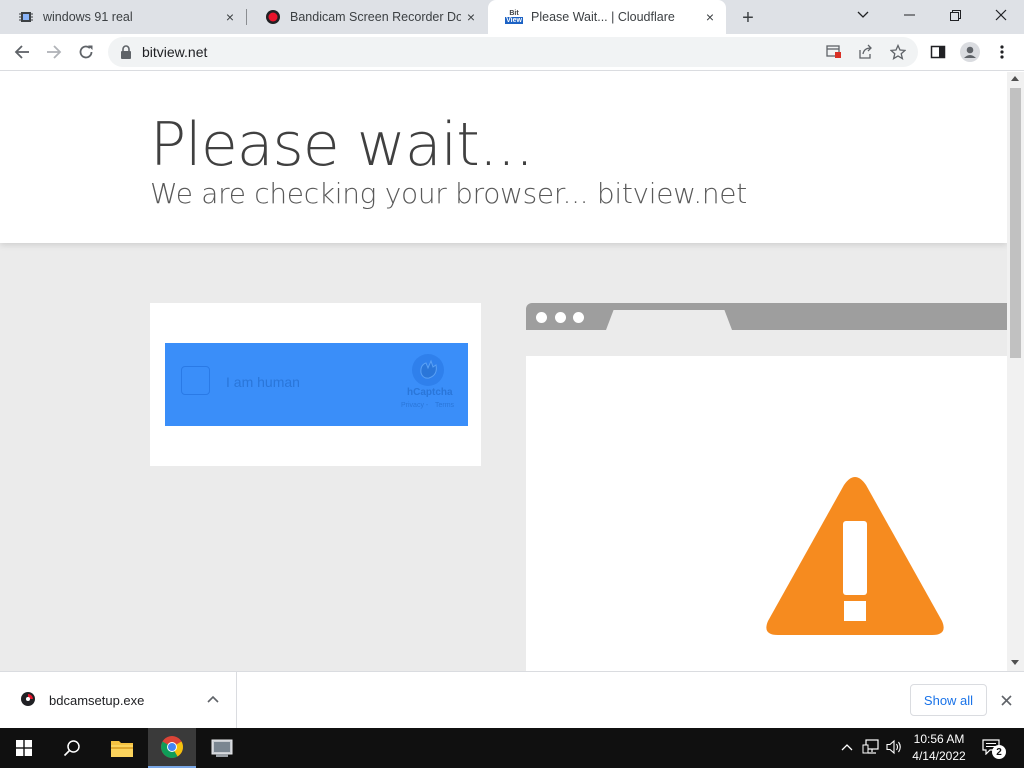 This screenshot has height=768, width=1024. I want to click on bandicam-file-icon, so click(28, 699).